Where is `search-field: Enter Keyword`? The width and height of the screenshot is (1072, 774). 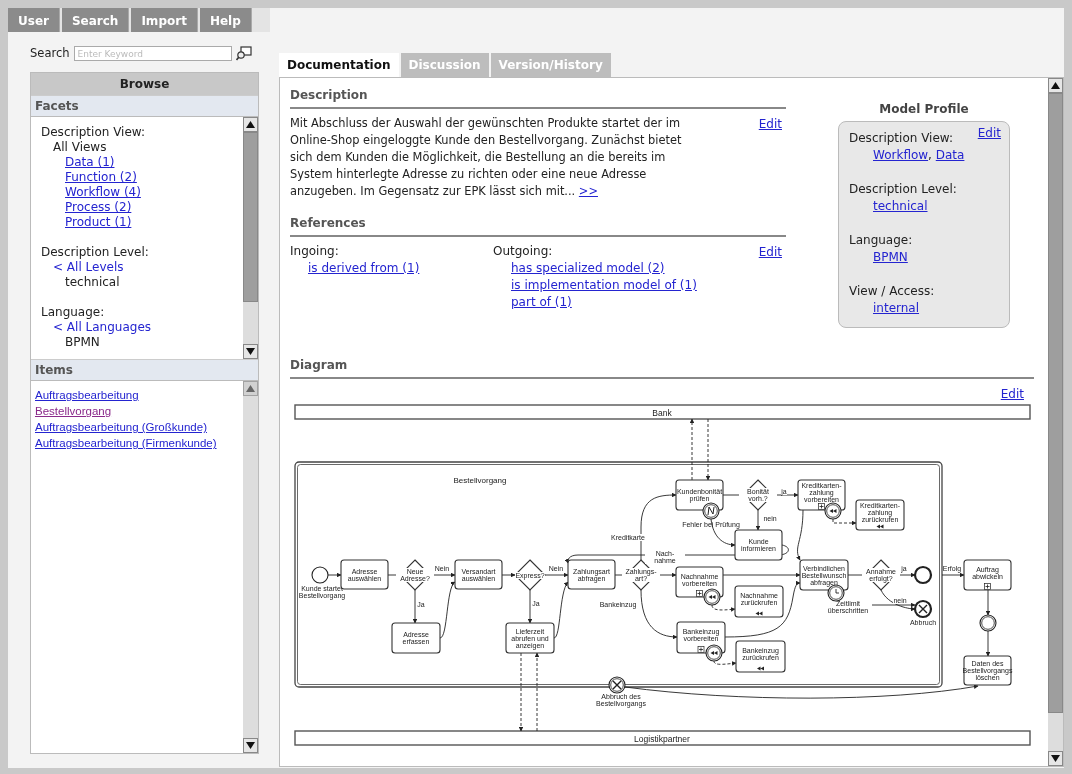
search-field: Enter Keyword is located at coordinates (152, 54).